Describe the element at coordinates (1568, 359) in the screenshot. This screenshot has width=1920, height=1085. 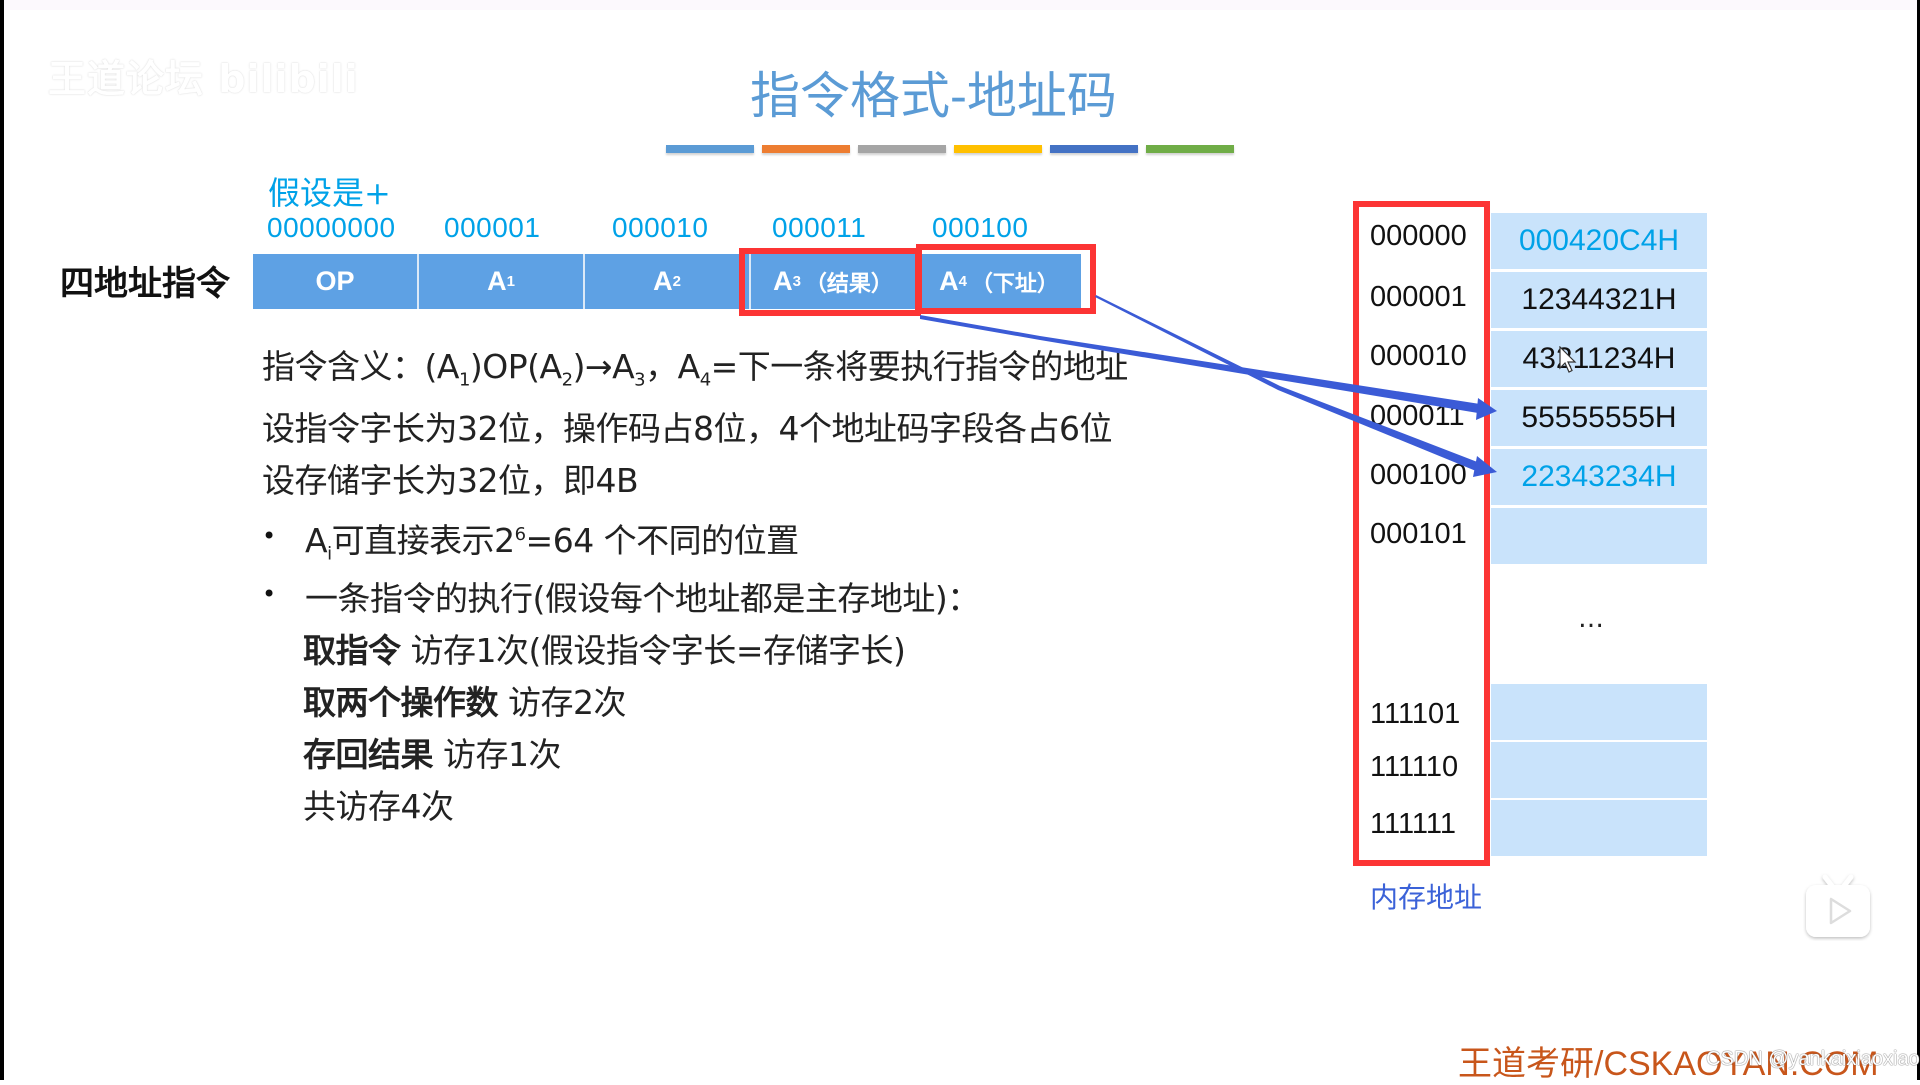
I see `mouse-pointer-icon` at that location.